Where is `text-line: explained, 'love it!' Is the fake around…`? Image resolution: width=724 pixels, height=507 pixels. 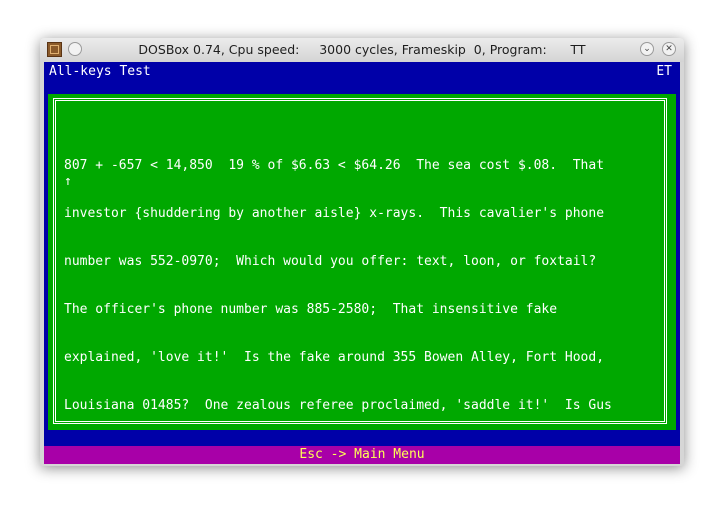 text-line: explained, 'love it!' Is the fake around… is located at coordinates (334, 357).